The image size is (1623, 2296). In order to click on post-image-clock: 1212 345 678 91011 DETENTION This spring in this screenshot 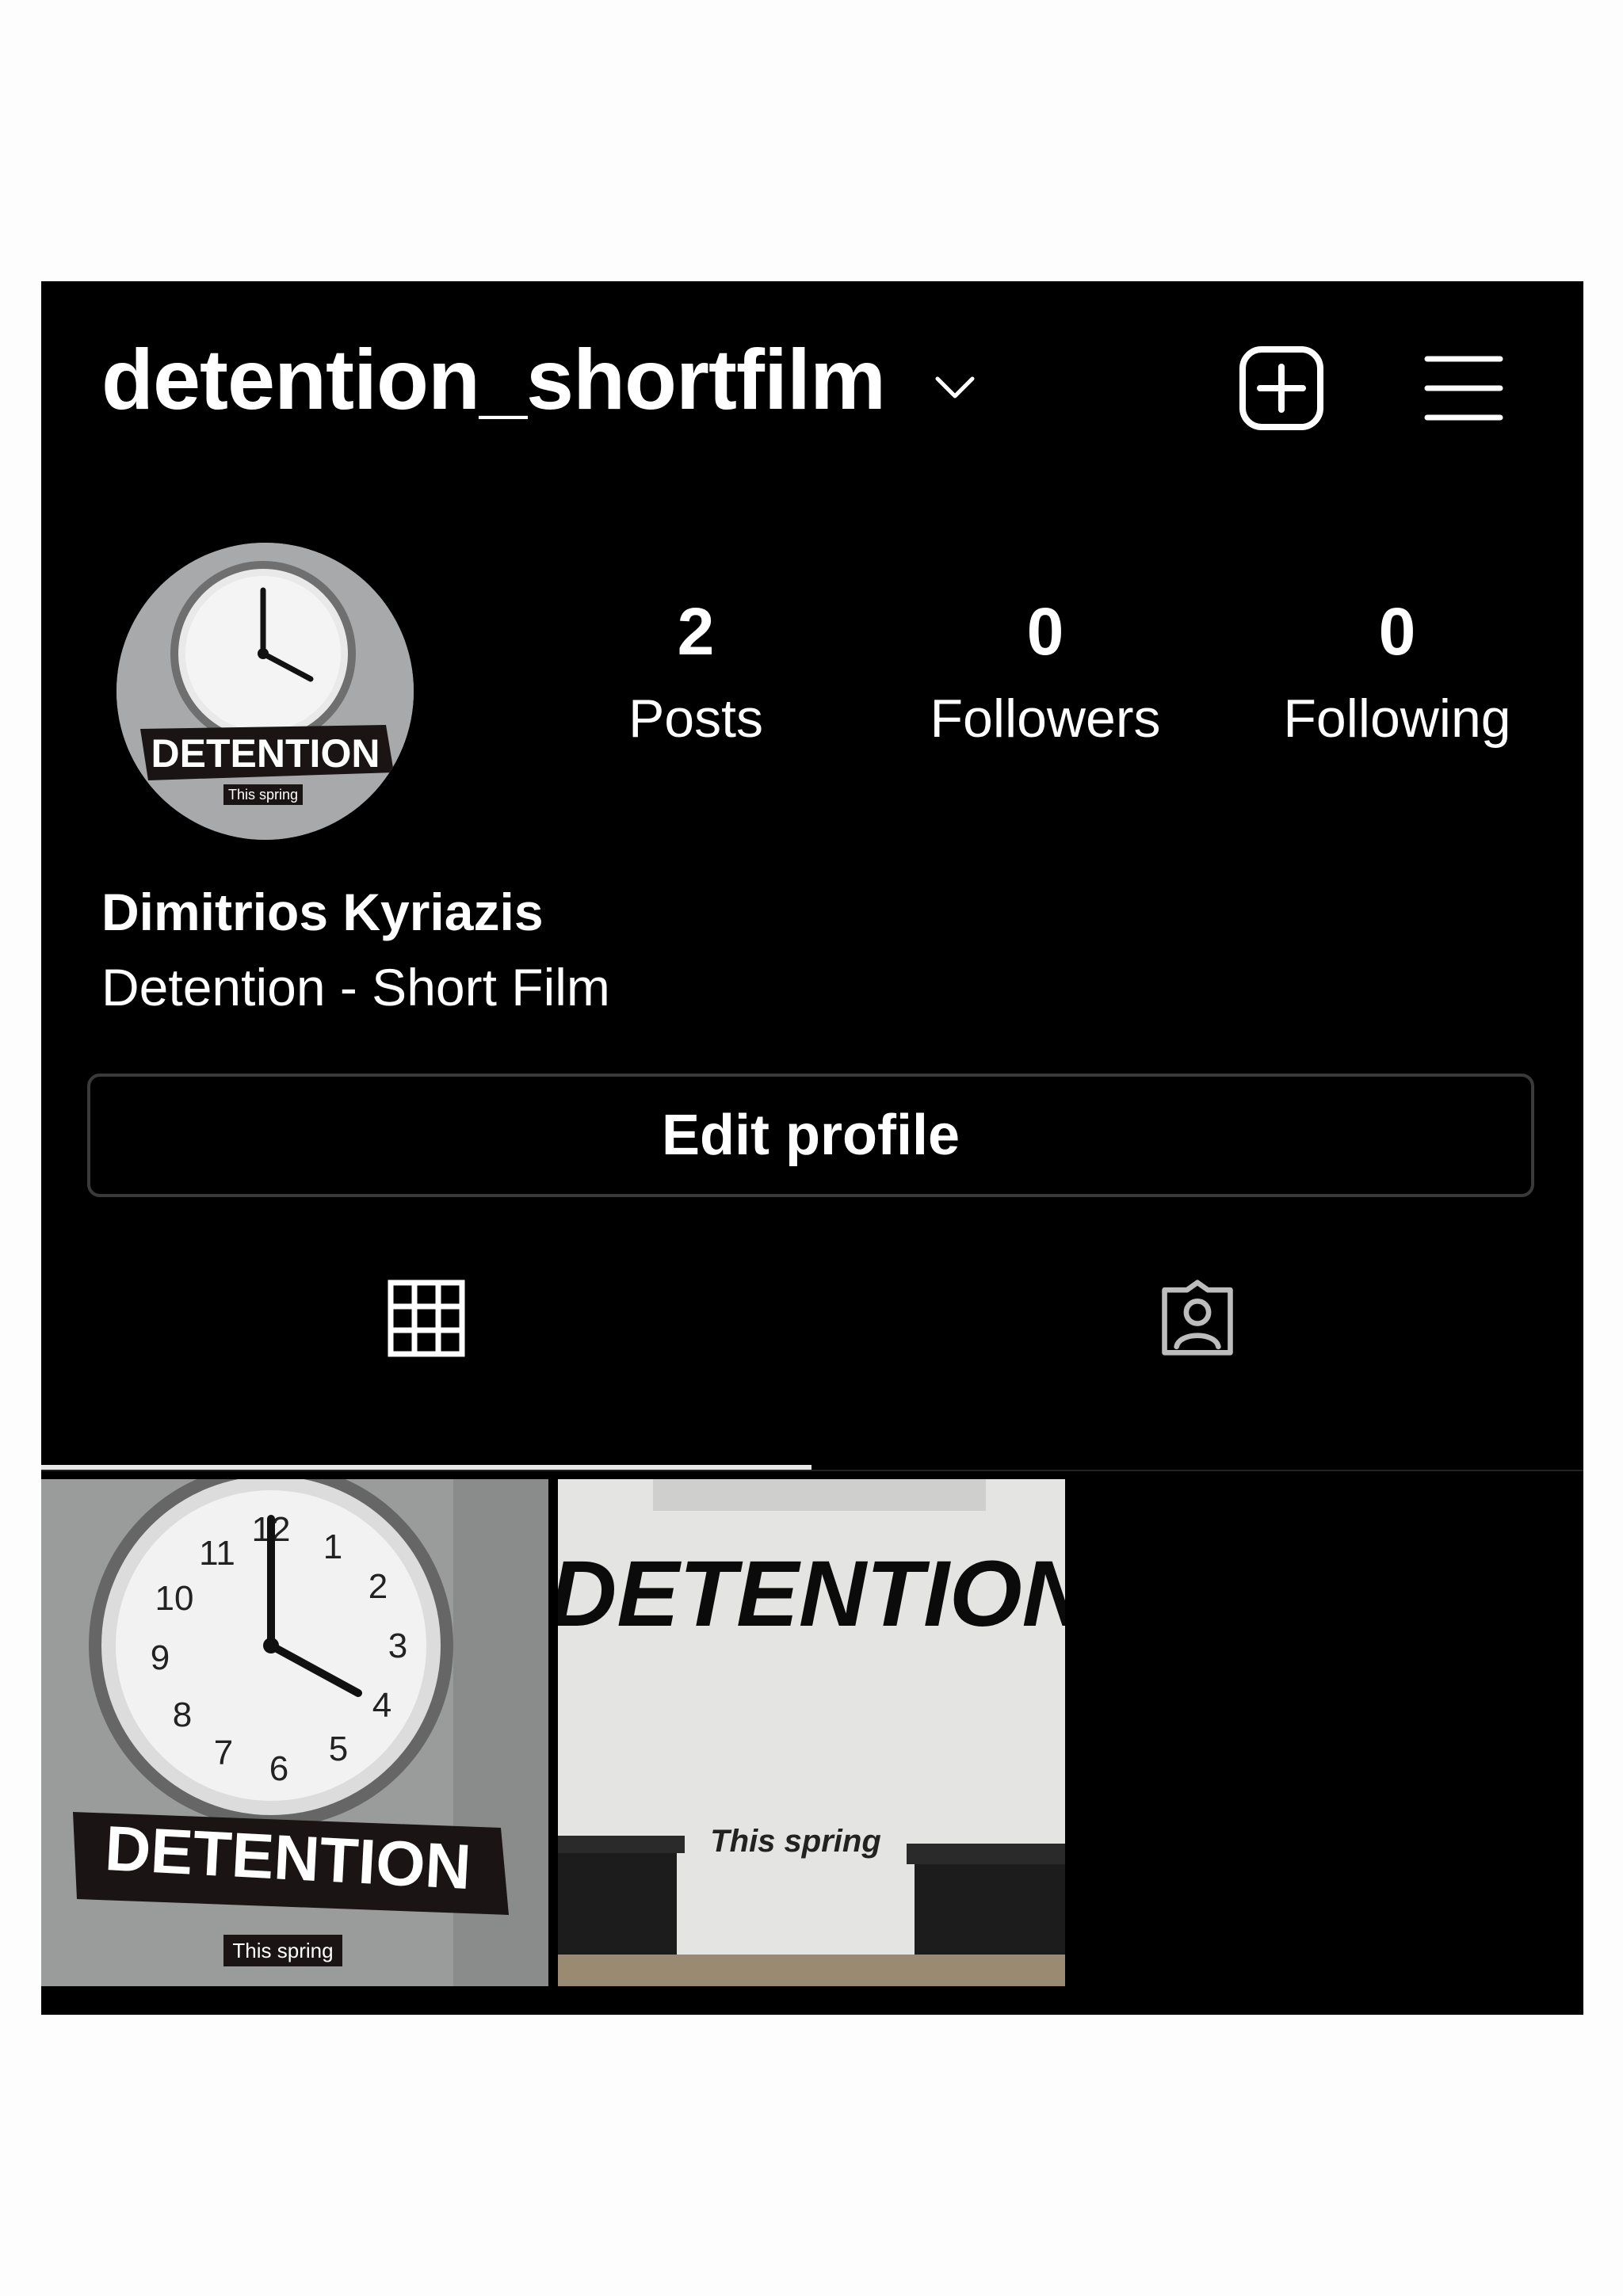, I will do `click(294, 1732)`.